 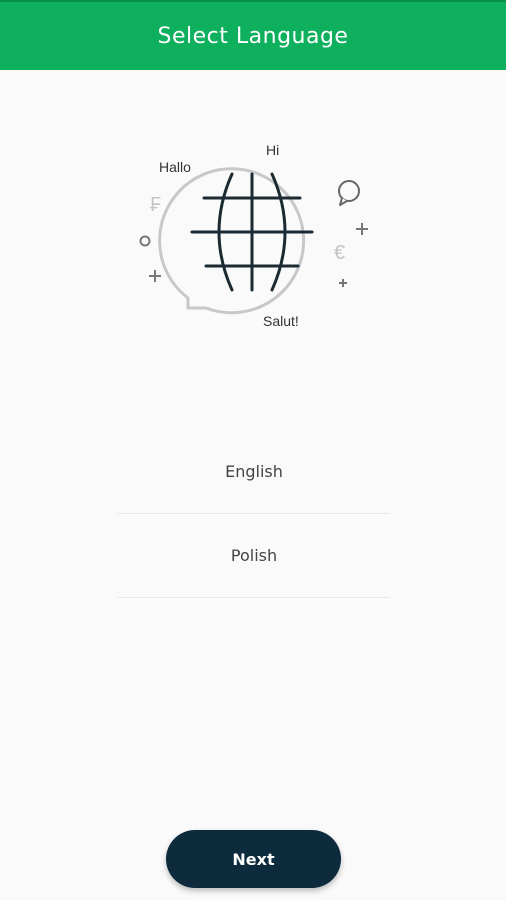 What do you see at coordinates (281, 321) in the screenshot?
I see `greeting-salut: Salut!` at bounding box center [281, 321].